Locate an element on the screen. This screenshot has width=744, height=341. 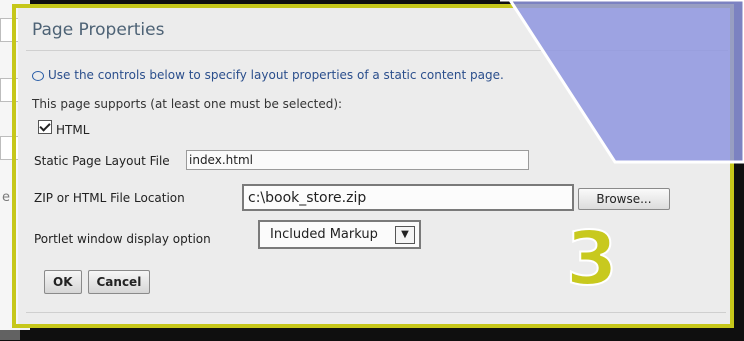
step-number: 3 is located at coordinates (591, 259).